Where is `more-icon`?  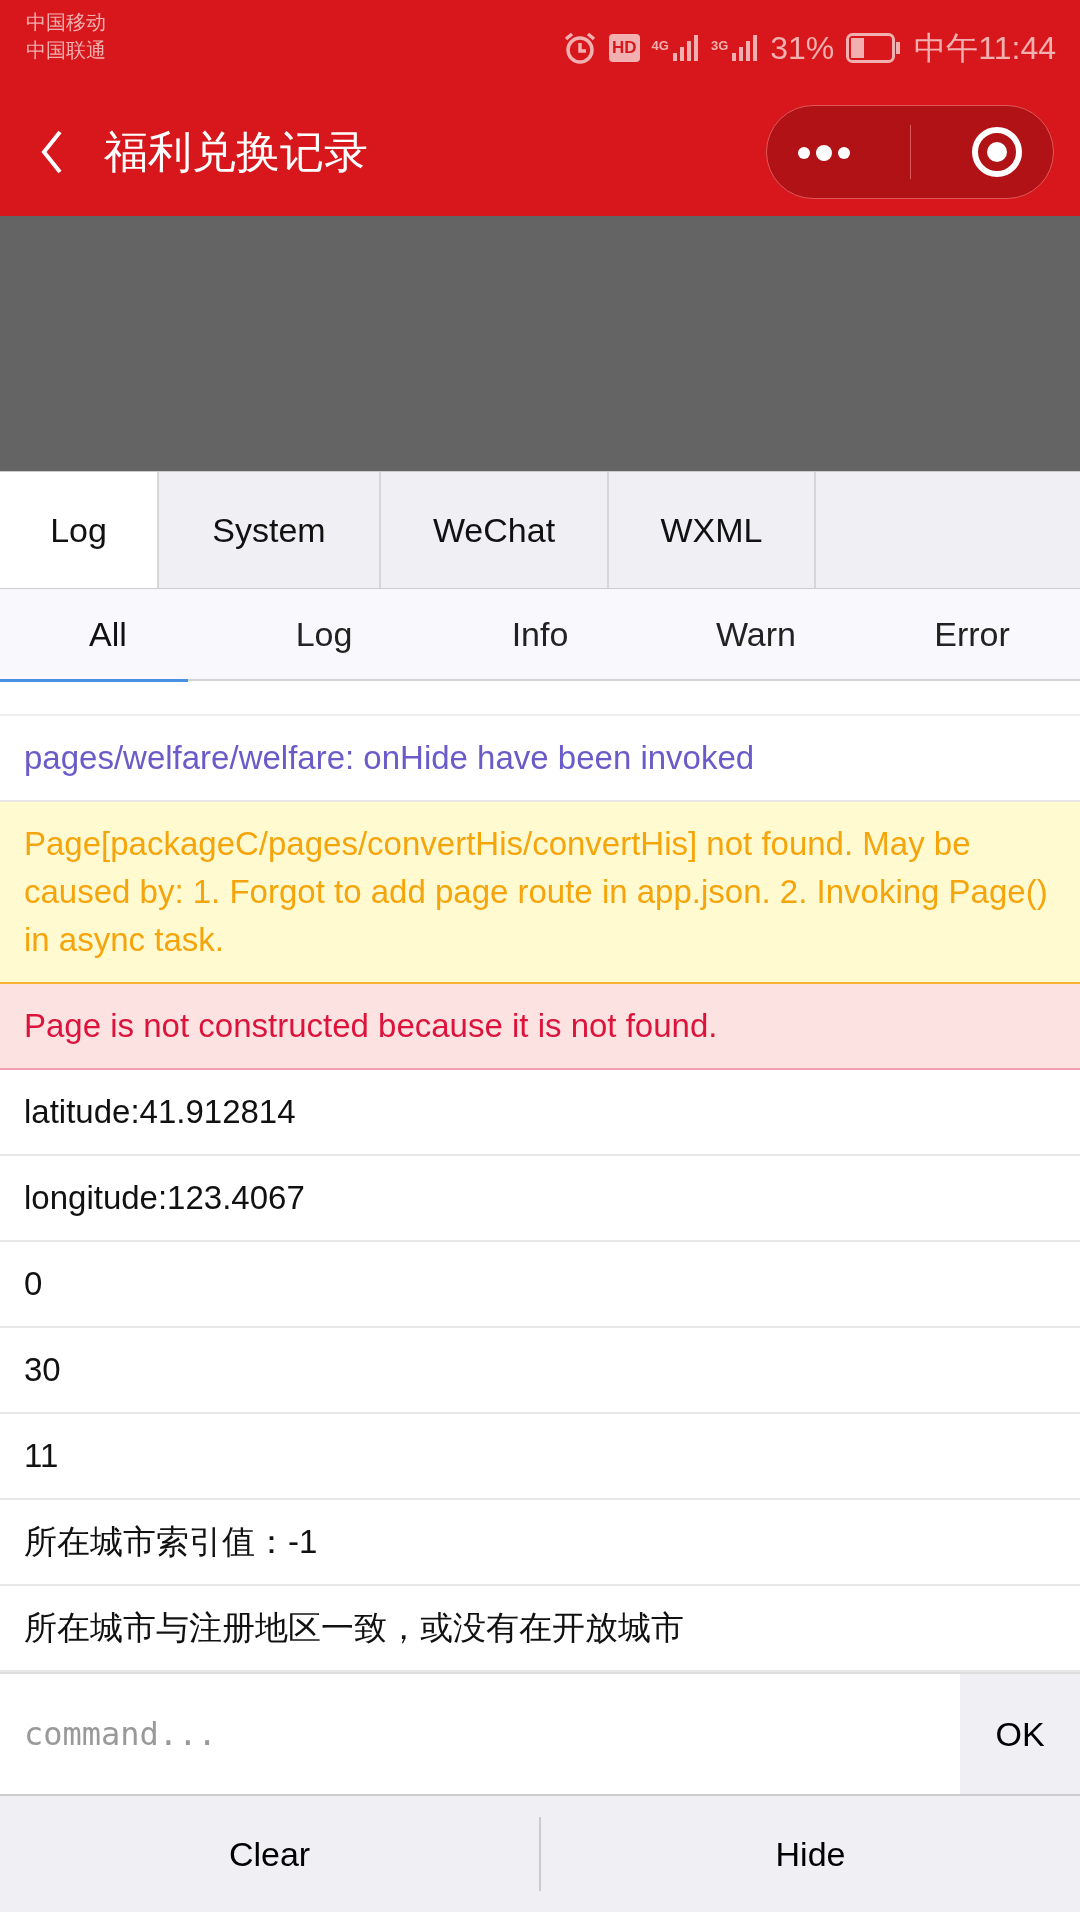
more-icon is located at coordinates (824, 152).